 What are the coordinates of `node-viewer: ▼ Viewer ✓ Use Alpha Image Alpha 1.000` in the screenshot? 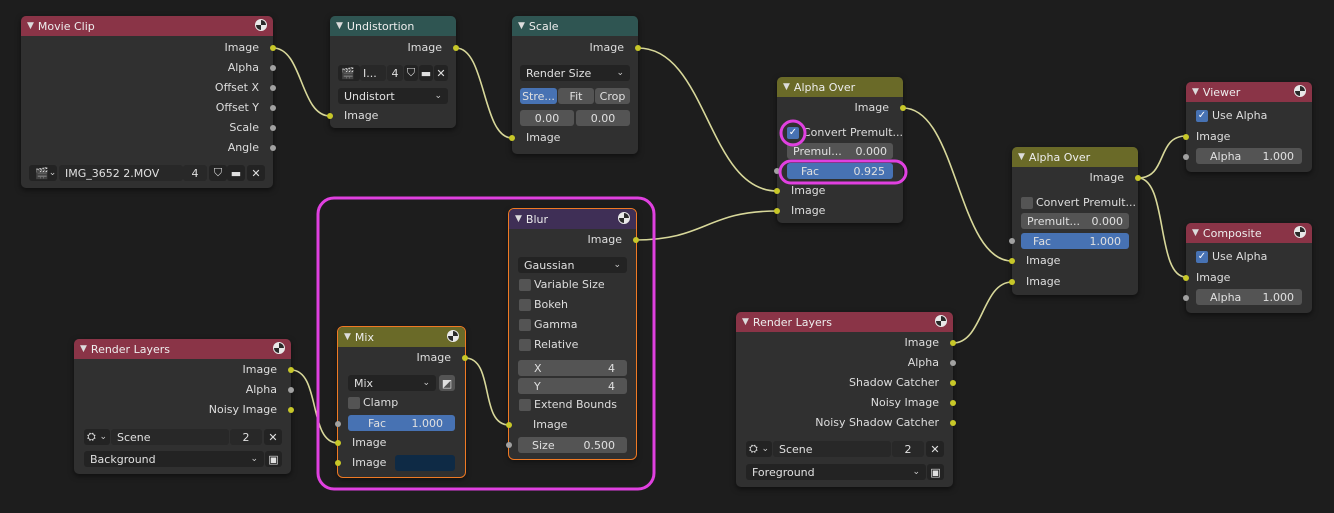 It's located at (1247, 127).